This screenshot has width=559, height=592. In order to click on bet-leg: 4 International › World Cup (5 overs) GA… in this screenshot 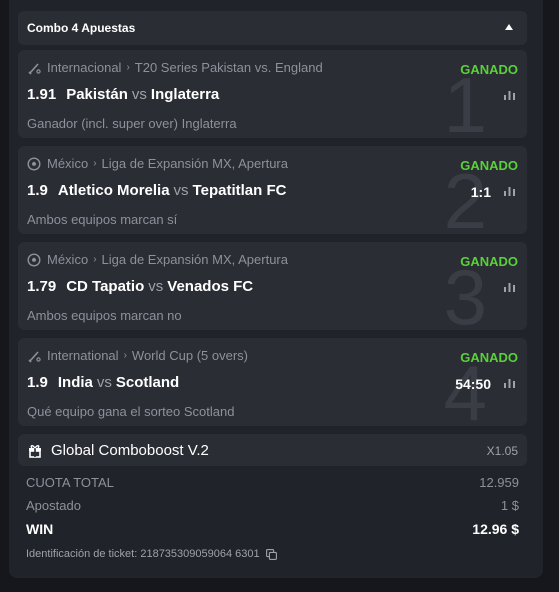, I will do `click(272, 382)`.